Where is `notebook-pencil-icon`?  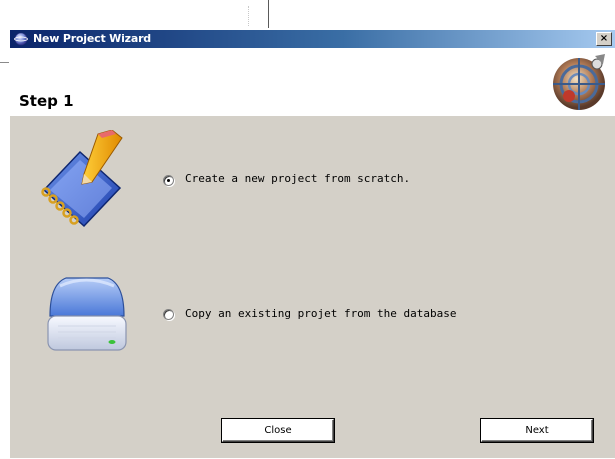 notebook-pencil-icon is located at coordinates (82, 179).